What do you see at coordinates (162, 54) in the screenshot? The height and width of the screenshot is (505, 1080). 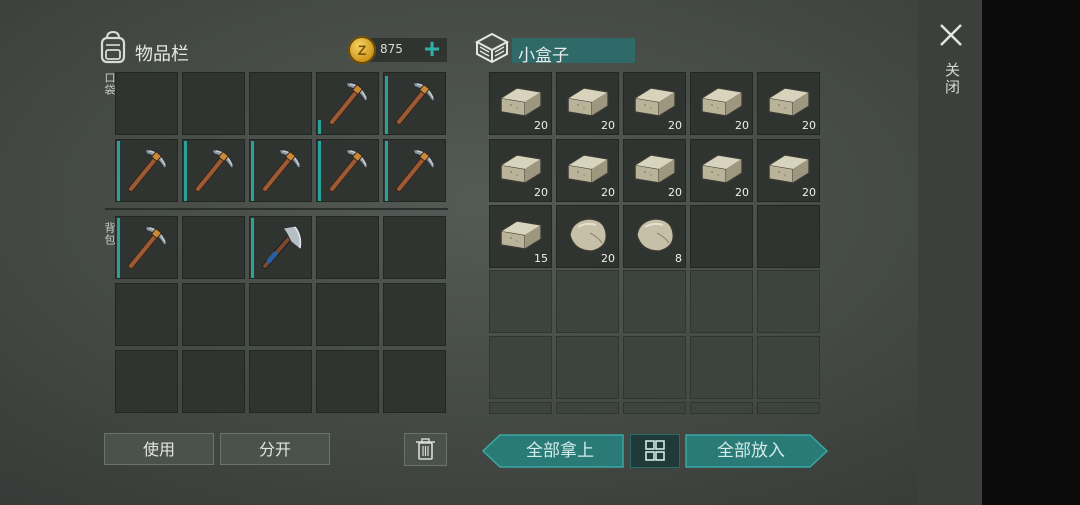 I see `inventory-title: 物品栏` at bounding box center [162, 54].